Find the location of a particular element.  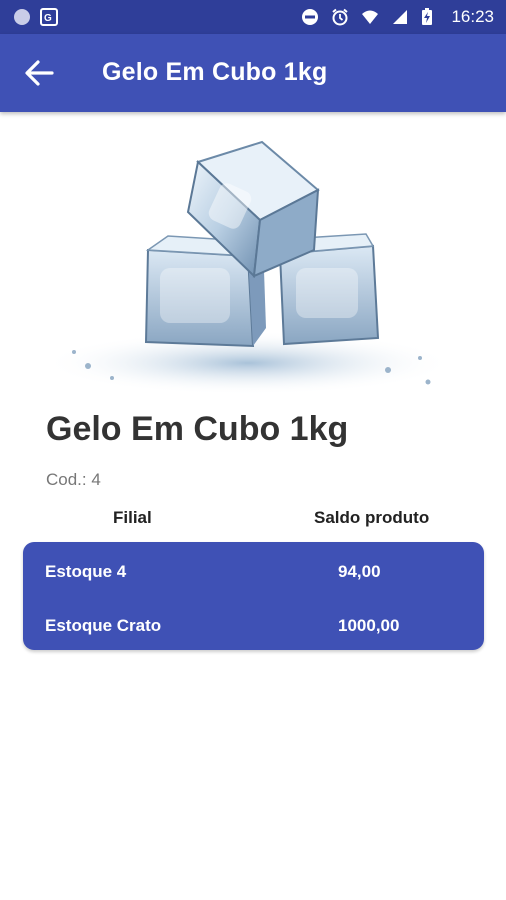

stock-card: Estoque 4 94,00 Estoque Crato 1000,00 is located at coordinates (253, 596).